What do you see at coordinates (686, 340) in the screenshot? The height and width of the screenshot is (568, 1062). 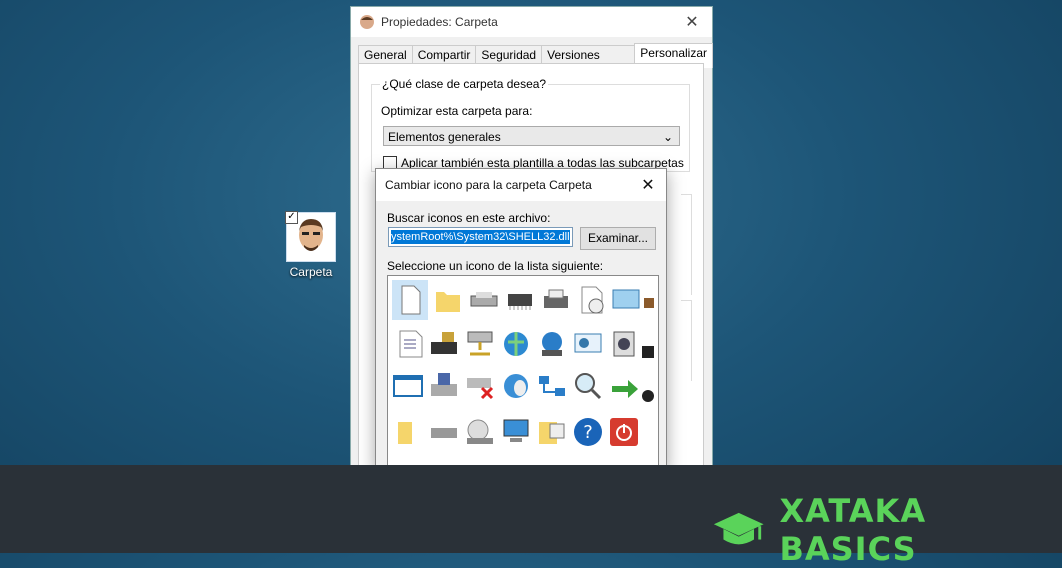 I see `folder-icons-group` at bounding box center [686, 340].